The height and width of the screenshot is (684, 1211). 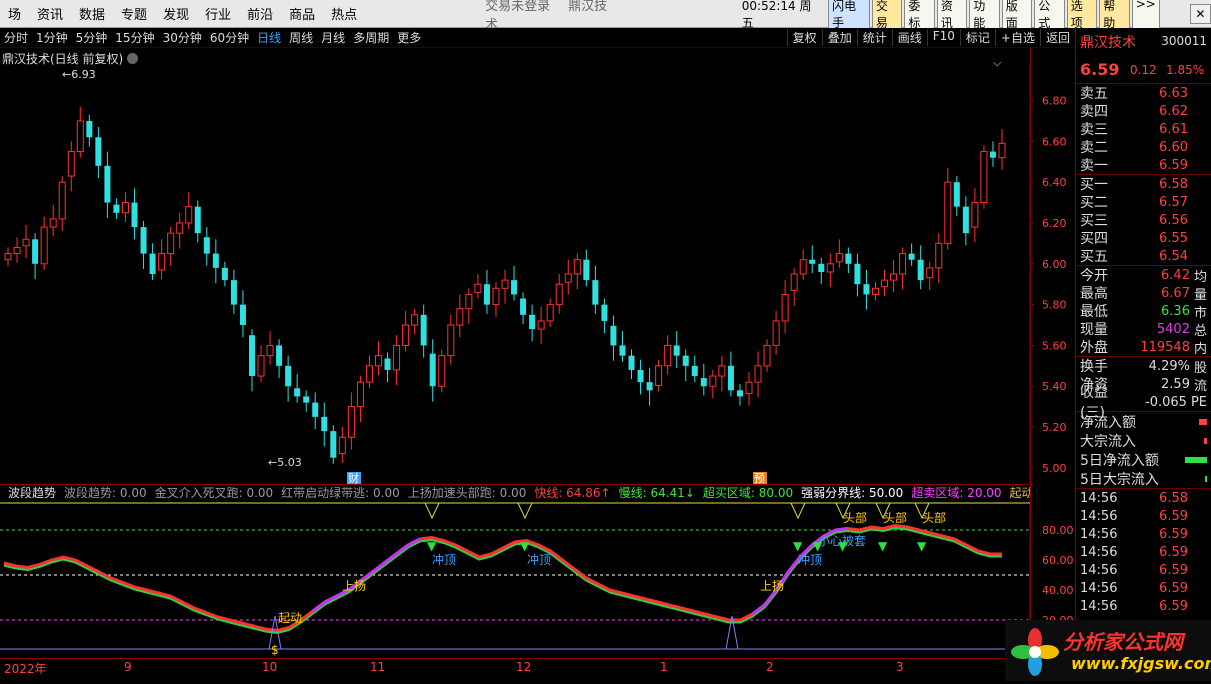 What do you see at coordinates (218, 13) in the screenshot?
I see `menu-item-5: 行业` at bounding box center [218, 13].